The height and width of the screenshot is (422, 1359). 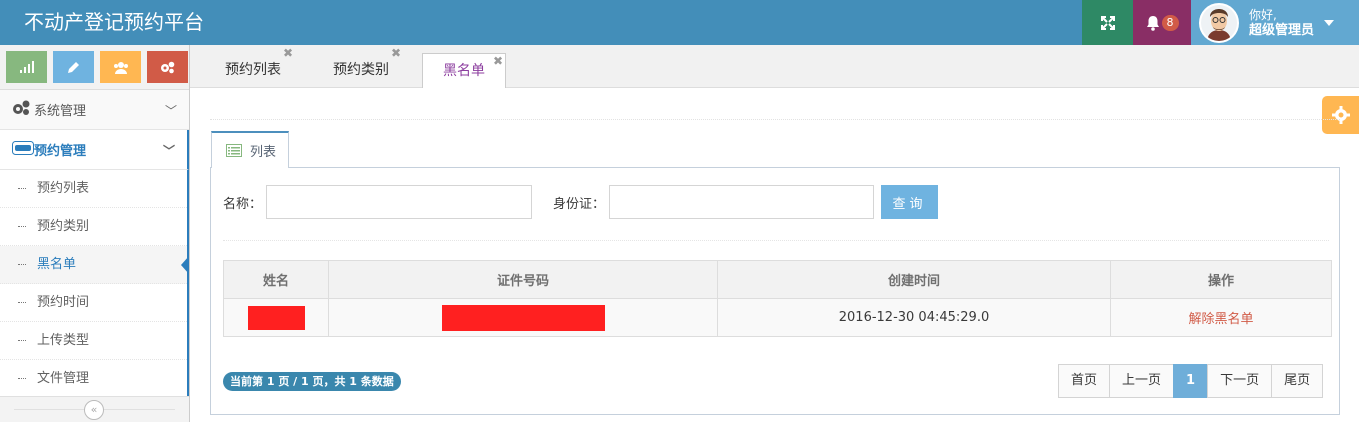 I want to click on name-input, so click(x=399, y=202).